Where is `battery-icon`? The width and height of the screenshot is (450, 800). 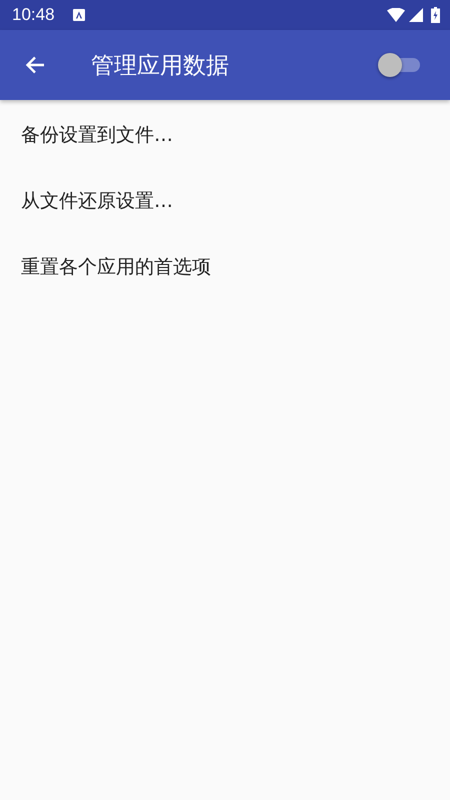
battery-icon is located at coordinates (435, 15).